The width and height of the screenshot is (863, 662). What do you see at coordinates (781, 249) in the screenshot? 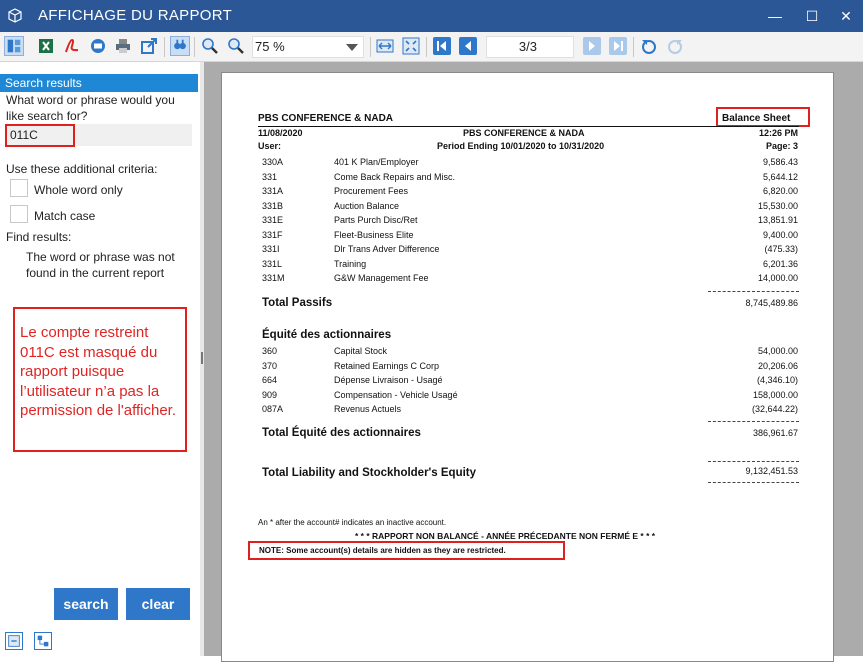
I see `account-amount: (475.33)` at bounding box center [781, 249].